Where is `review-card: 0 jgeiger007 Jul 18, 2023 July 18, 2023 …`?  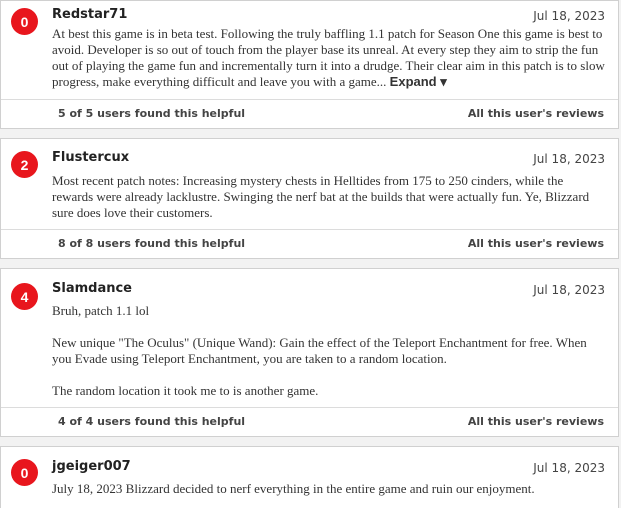 review-card: 0 jgeiger007 Jul 18, 2023 July 18, 2023 … is located at coordinates (309, 477).